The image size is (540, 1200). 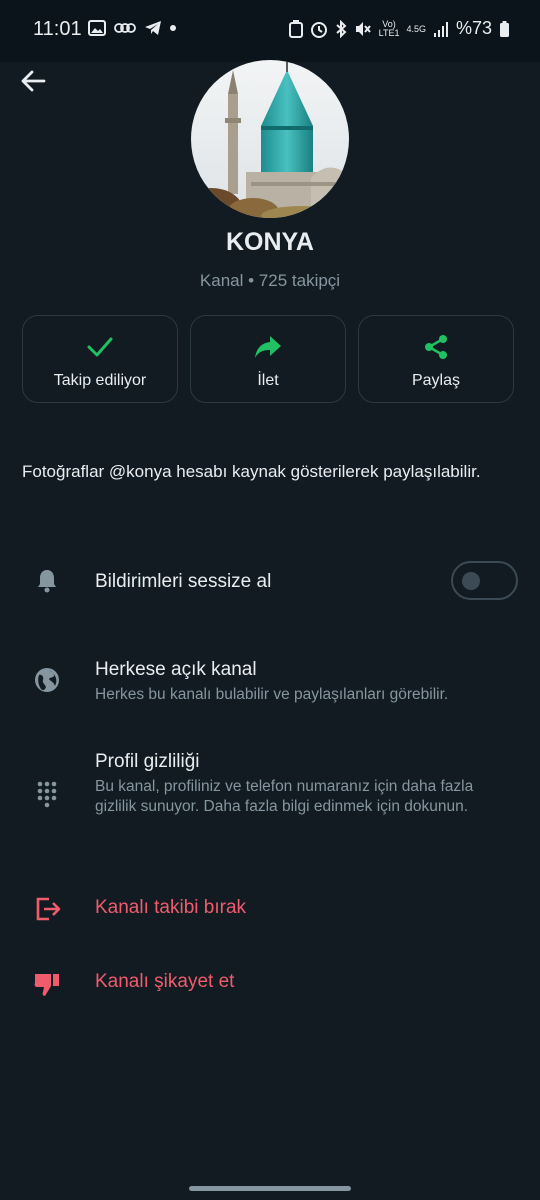 I want to click on report-title: Kanalı şikayet et, so click(x=165, y=981).